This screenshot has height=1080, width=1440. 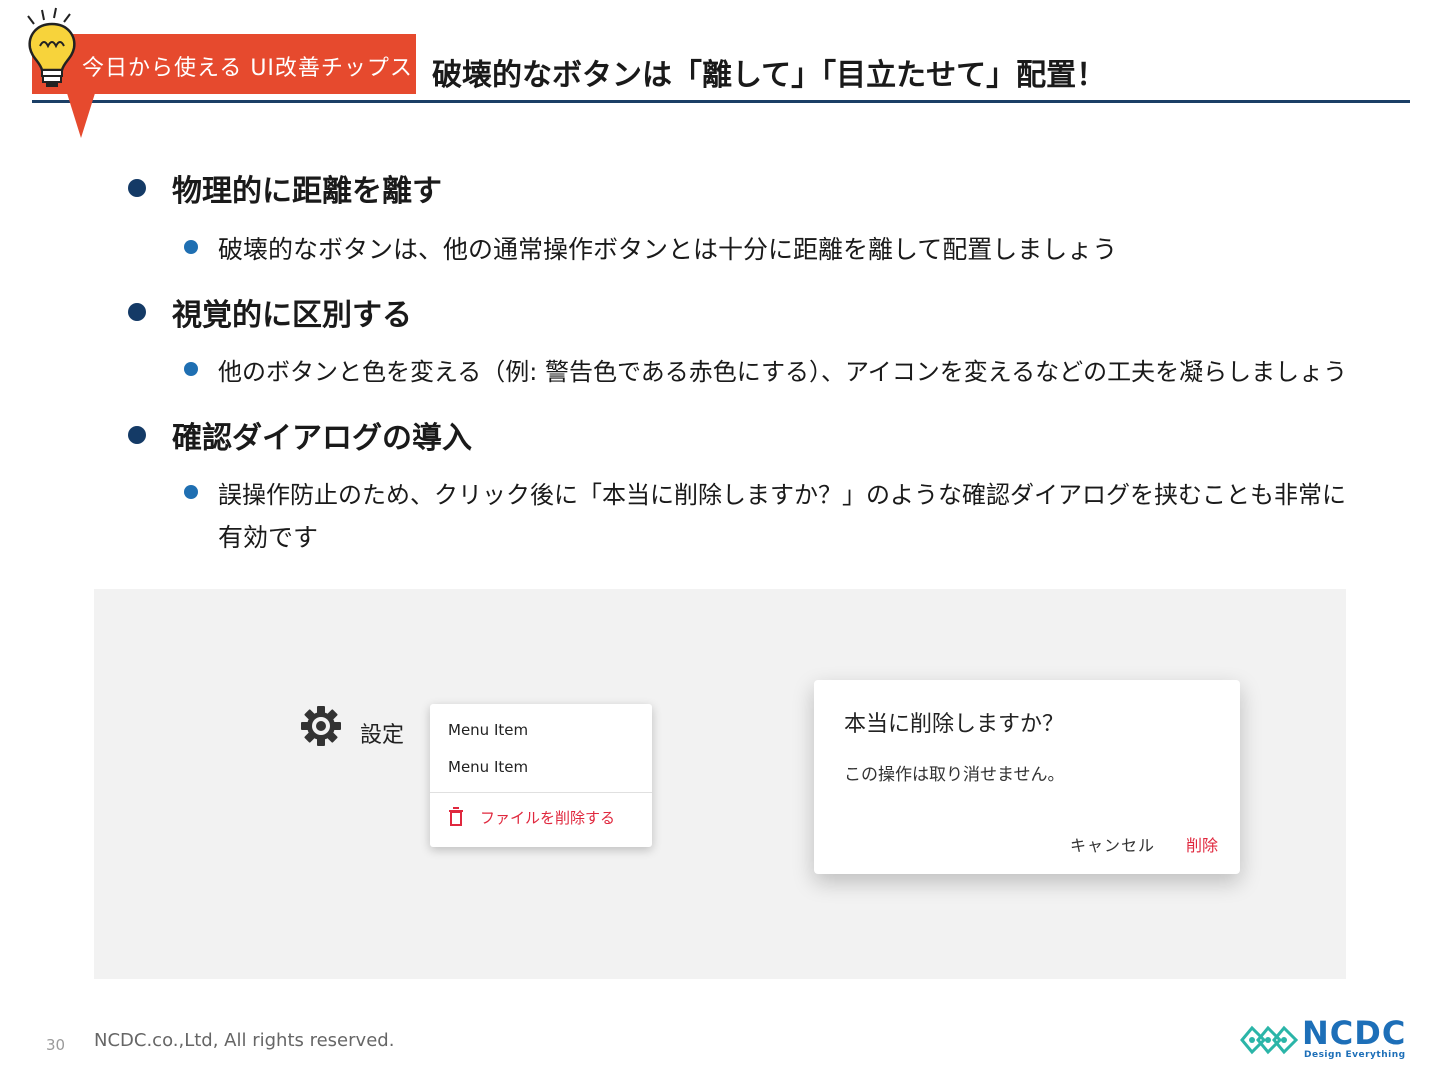 I want to click on ncdc-logo-mark, so click(x=1269, y=1040).